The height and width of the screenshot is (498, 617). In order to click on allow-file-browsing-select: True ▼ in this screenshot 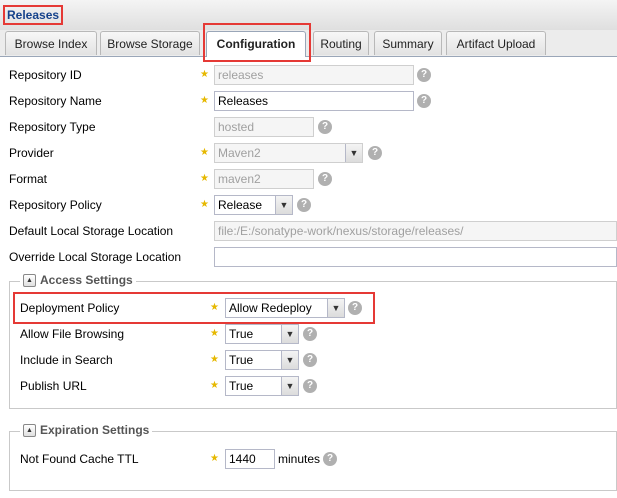, I will do `click(262, 334)`.